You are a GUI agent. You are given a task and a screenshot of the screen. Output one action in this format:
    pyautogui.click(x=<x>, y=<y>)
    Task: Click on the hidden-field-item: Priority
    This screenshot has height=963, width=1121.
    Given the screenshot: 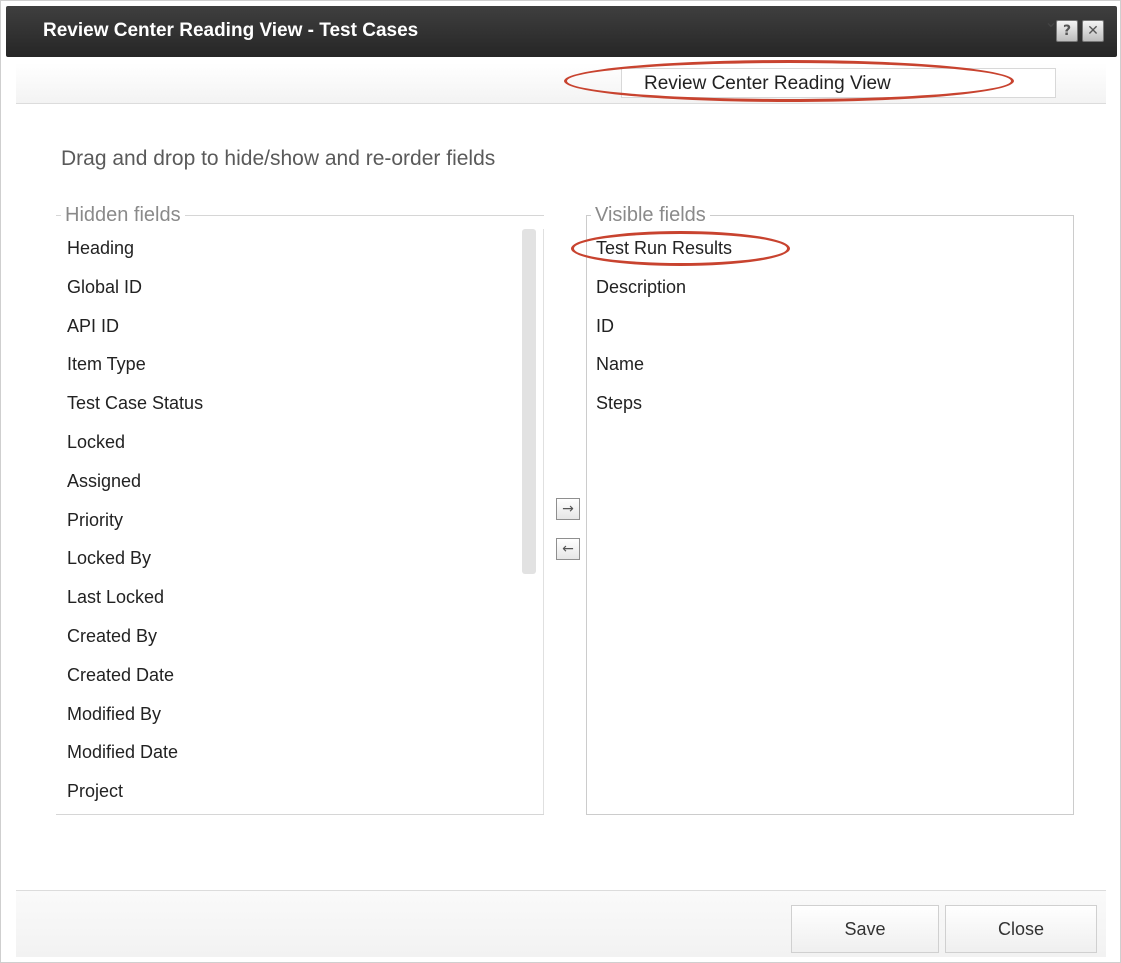 What is the action you would take?
    pyautogui.click(x=135, y=520)
    